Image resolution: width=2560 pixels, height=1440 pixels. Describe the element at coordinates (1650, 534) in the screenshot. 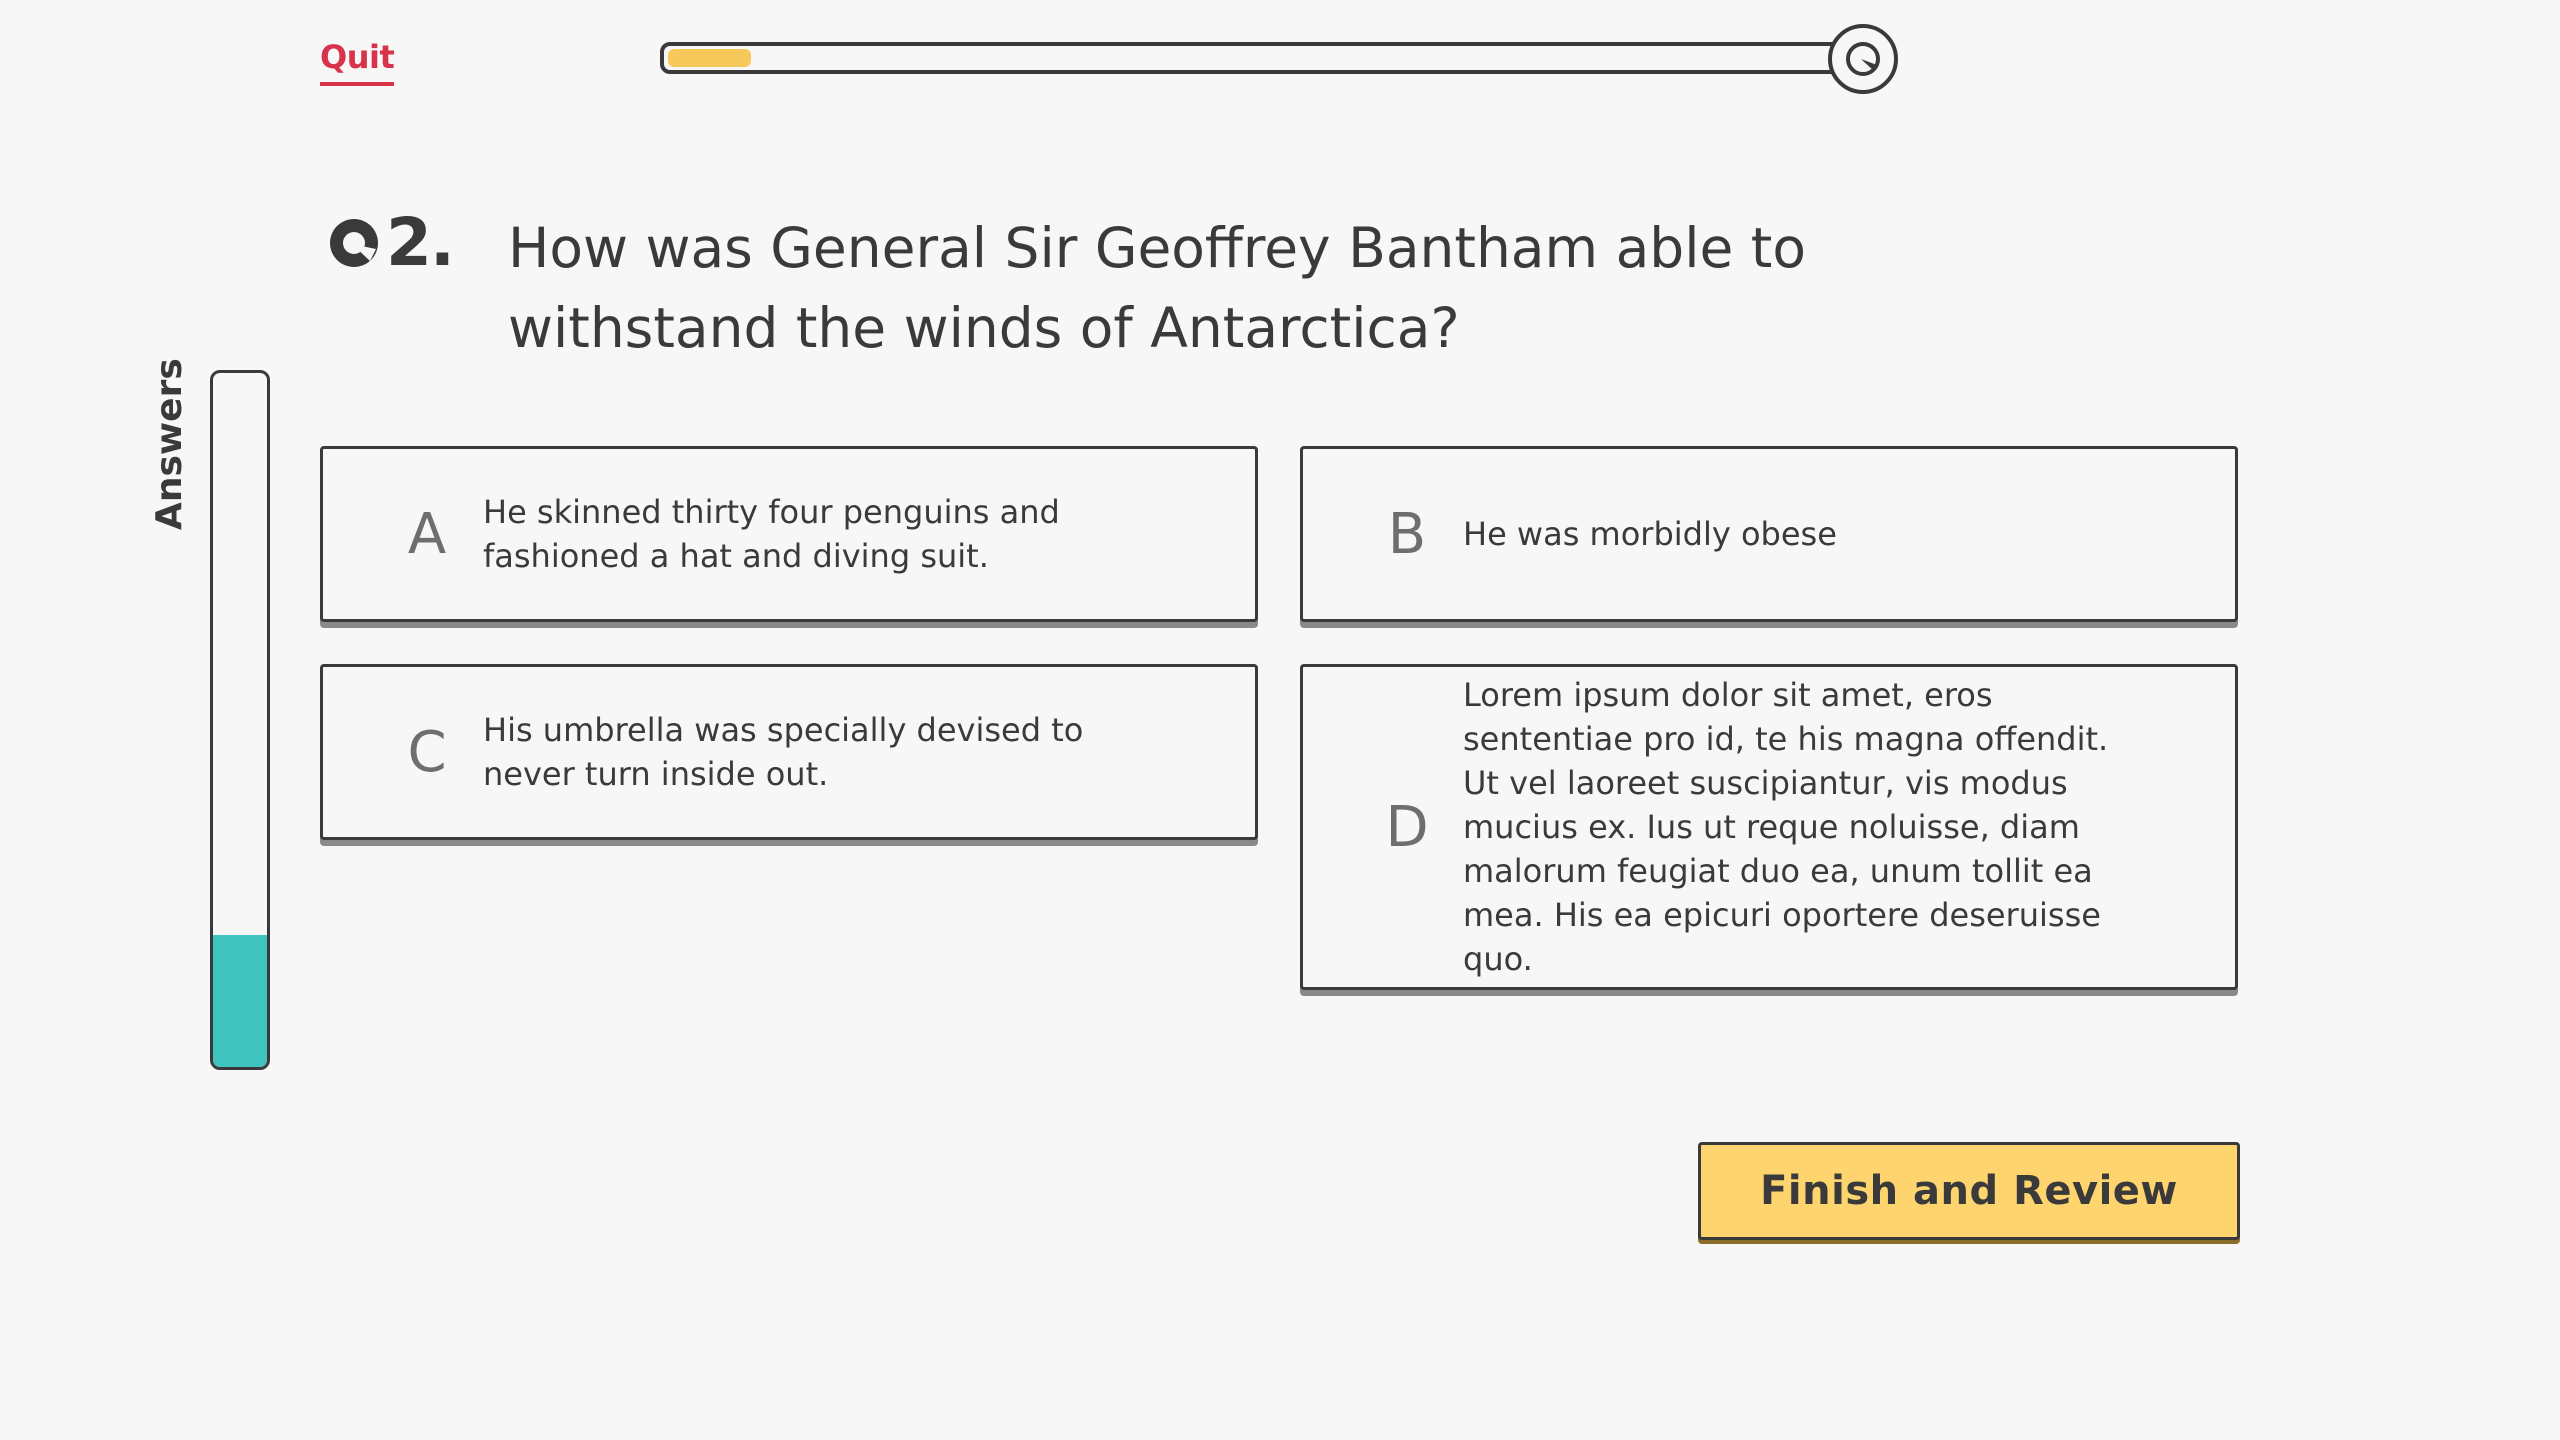

I see `option-text: He was morbidly obese` at that location.